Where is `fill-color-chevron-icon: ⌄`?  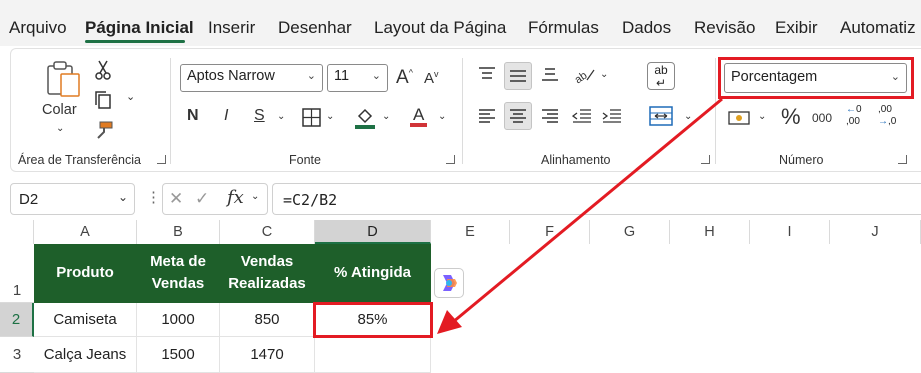 fill-color-chevron-icon: ⌄ is located at coordinates (386, 117).